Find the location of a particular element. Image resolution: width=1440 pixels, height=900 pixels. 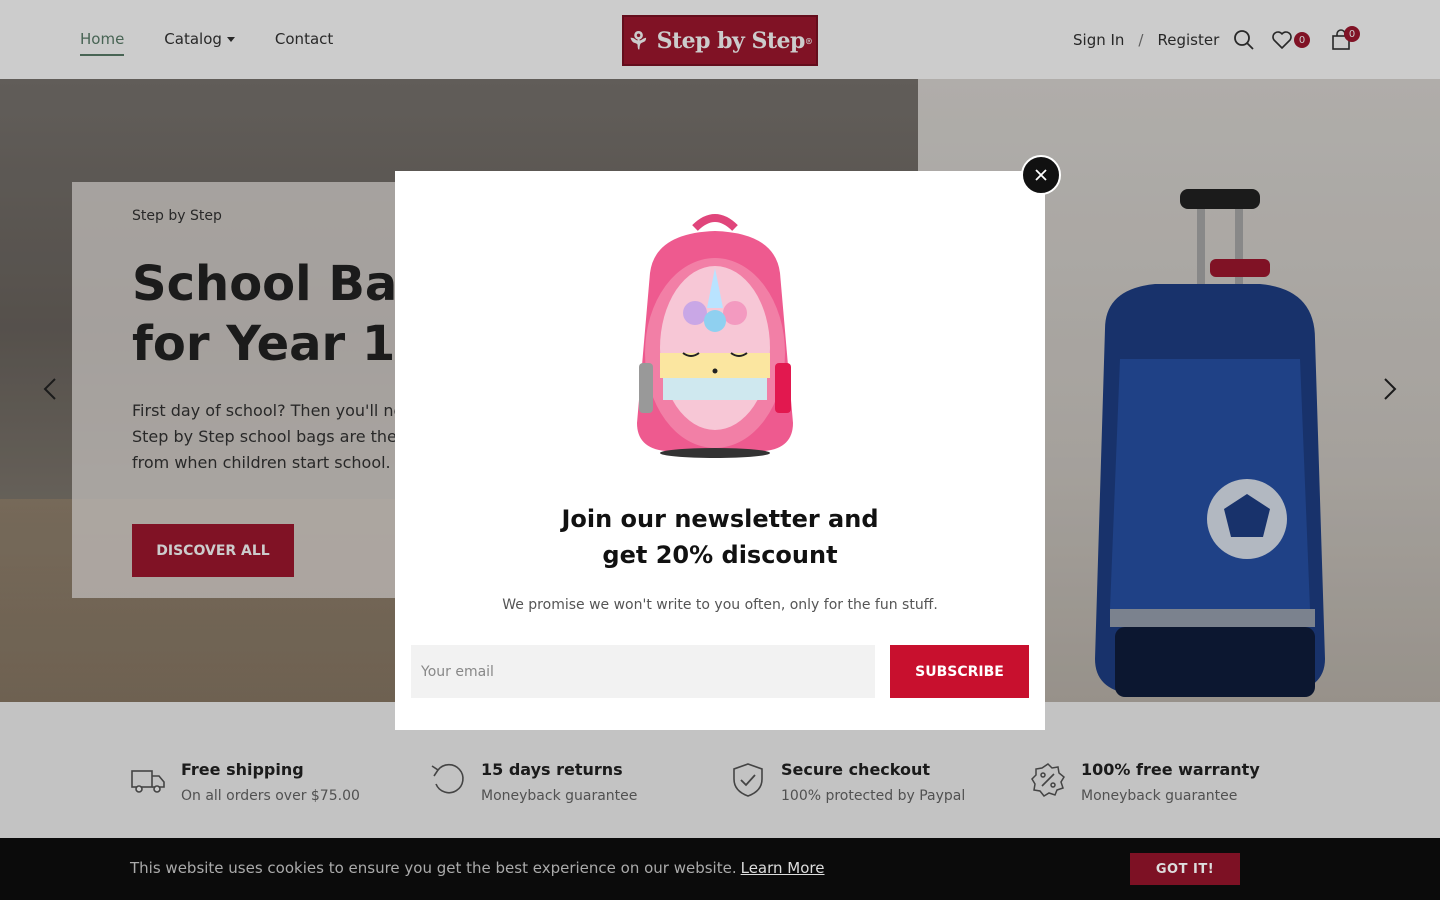

newsletter-title: Join our newsletter and get 20% discount is located at coordinates (720, 537).